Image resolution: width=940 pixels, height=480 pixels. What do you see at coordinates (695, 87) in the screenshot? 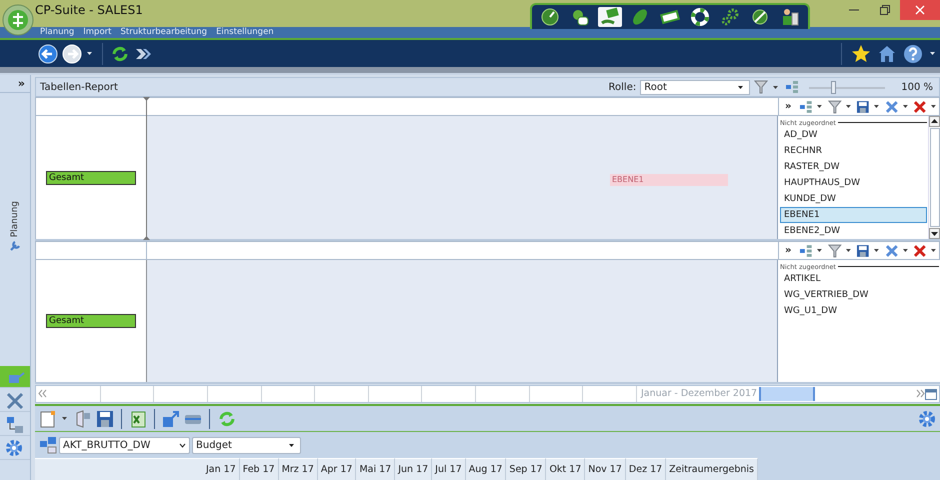
I see `role-select: Root` at bounding box center [695, 87].